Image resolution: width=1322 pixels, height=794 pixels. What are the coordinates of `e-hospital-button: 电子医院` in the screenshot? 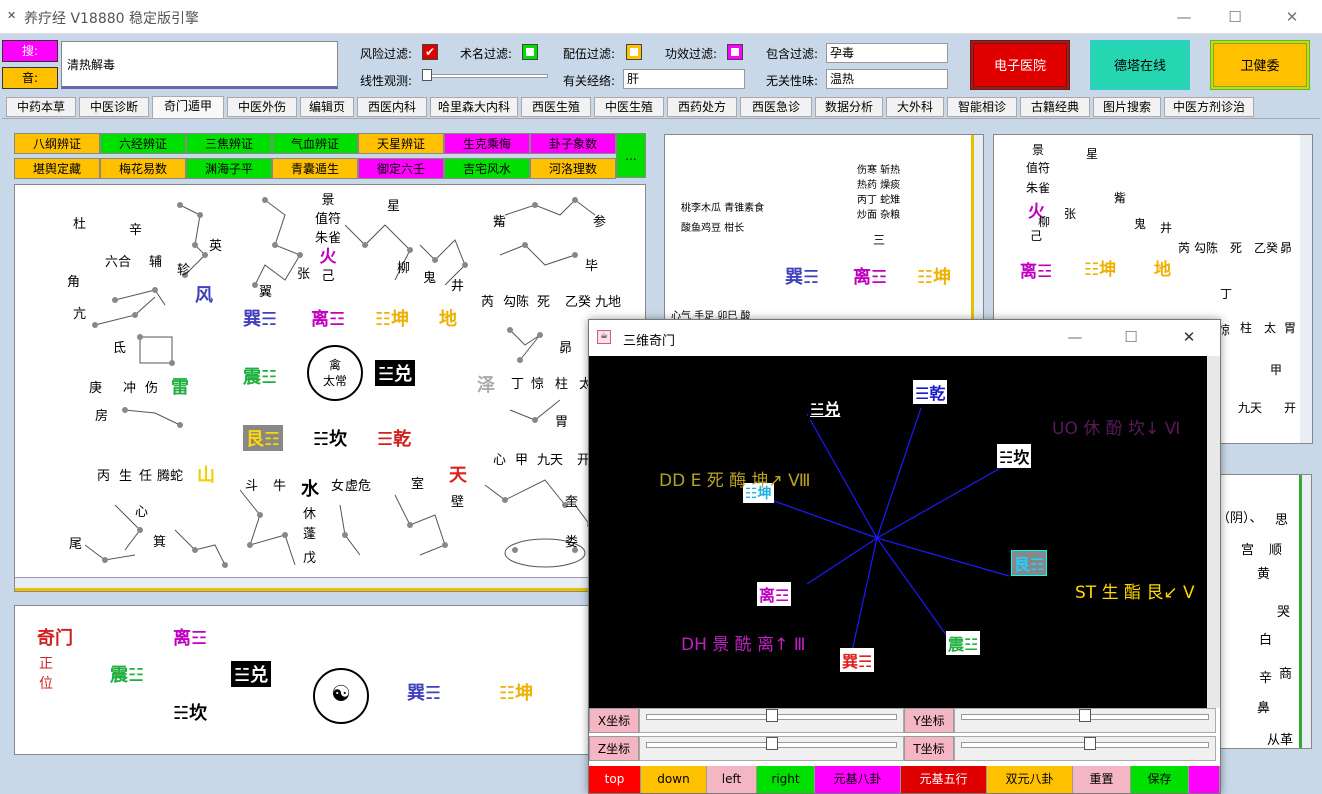 It's located at (1020, 65).